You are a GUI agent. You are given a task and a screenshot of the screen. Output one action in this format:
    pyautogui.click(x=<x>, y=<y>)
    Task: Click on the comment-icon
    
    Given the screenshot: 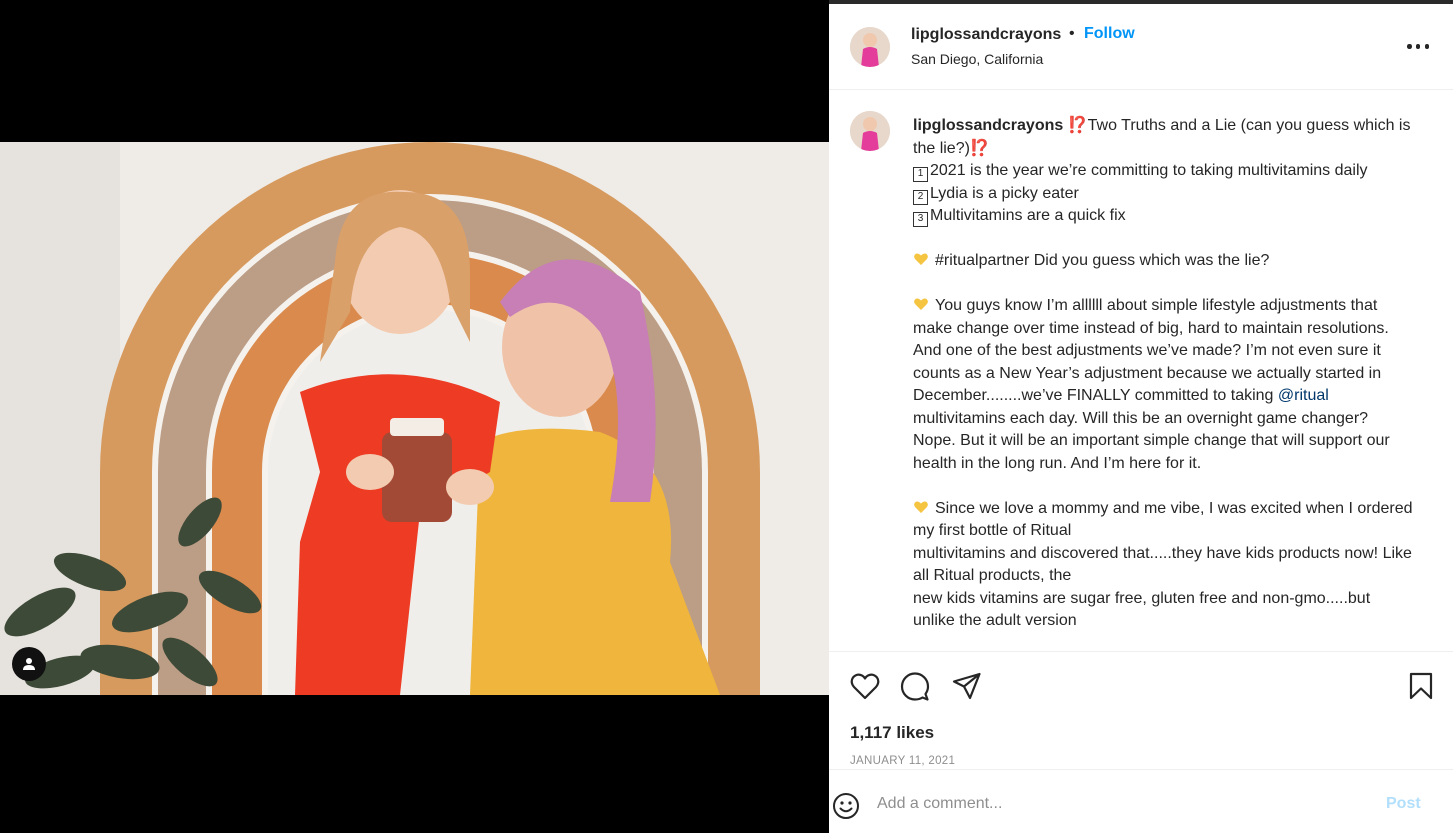 What is the action you would take?
    pyautogui.click(x=915, y=687)
    